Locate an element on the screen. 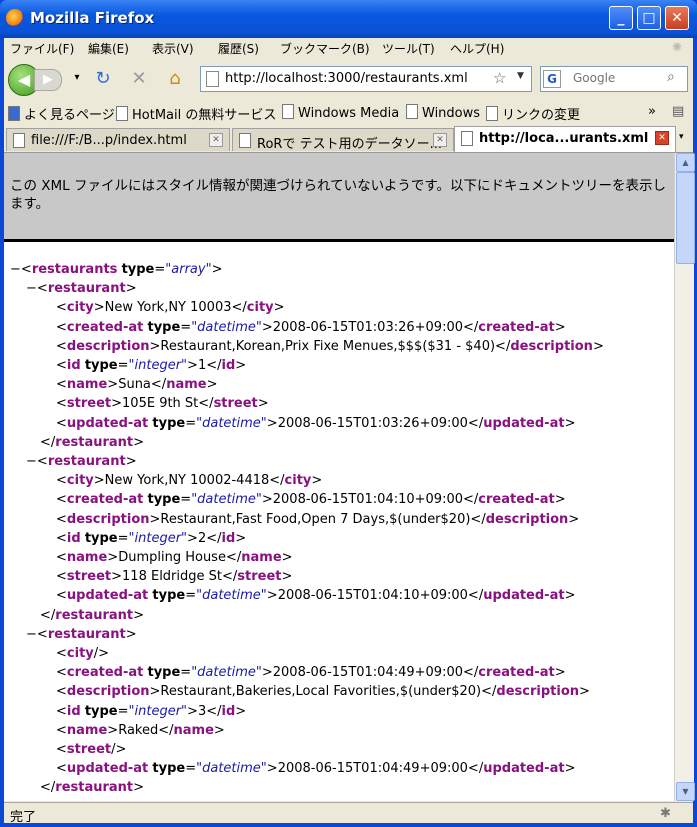  xml-root-open: −<restaurants type="array"> is located at coordinates (116, 270).